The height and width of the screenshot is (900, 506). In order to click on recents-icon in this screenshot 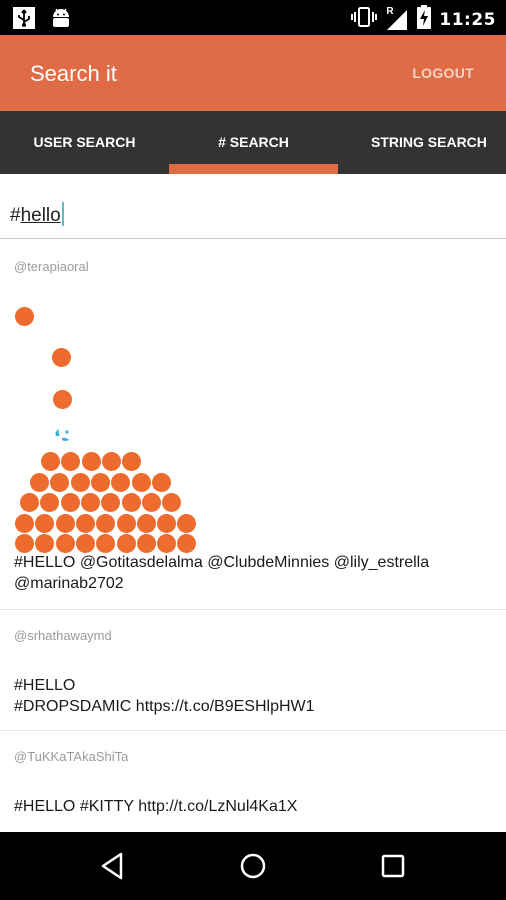, I will do `click(393, 866)`.